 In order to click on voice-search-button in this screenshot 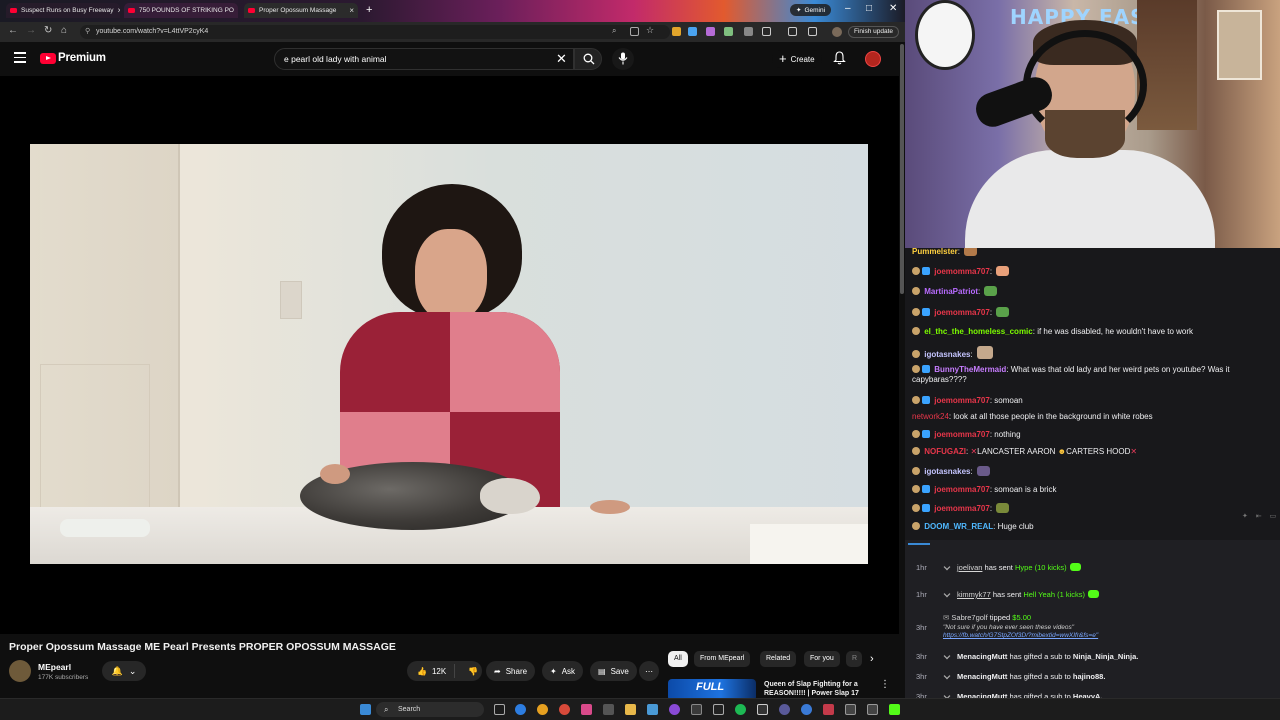, I will do `click(623, 59)`.